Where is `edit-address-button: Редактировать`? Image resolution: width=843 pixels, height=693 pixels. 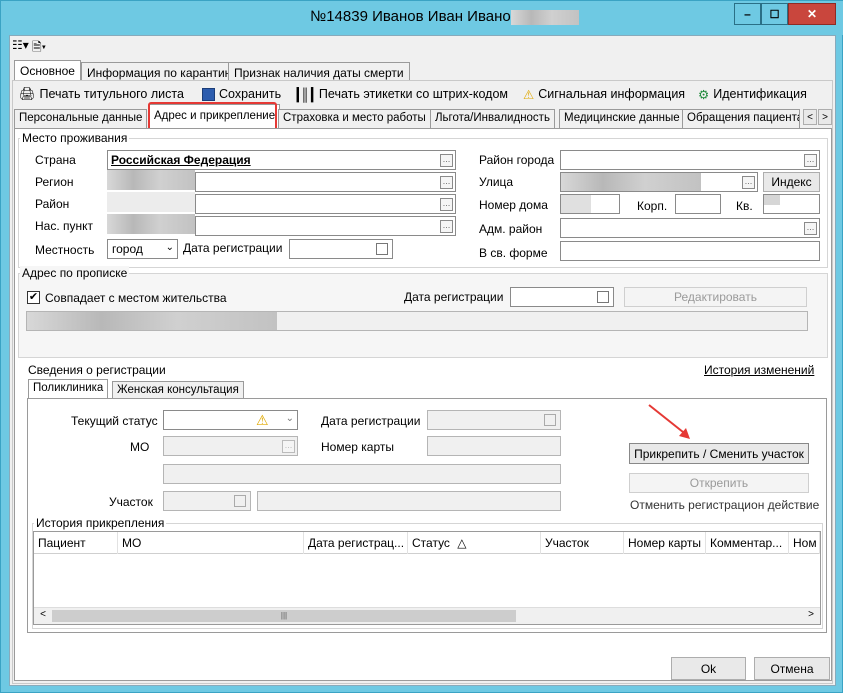
edit-address-button: Редактировать is located at coordinates (715, 297).